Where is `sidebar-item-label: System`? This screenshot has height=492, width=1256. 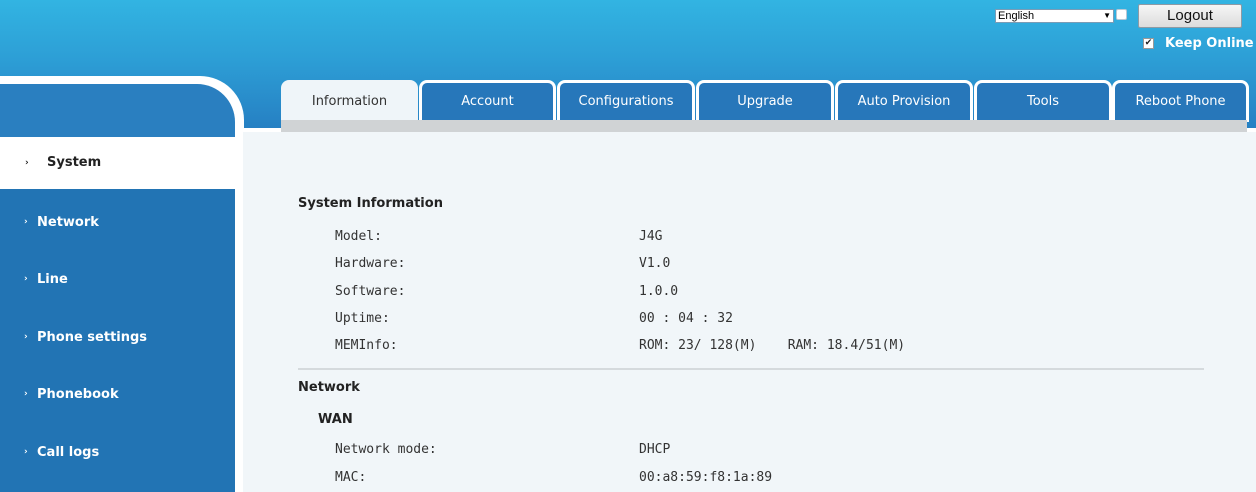
sidebar-item-label: System is located at coordinates (74, 162).